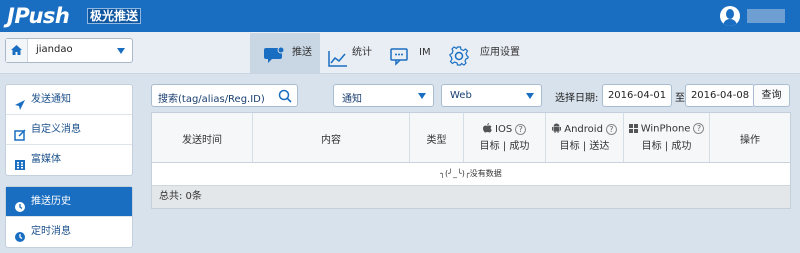 The width and height of the screenshot is (800, 253). What do you see at coordinates (491, 95) in the screenshot?
I see `platform-select: Web` at bounding box center [491, 95].